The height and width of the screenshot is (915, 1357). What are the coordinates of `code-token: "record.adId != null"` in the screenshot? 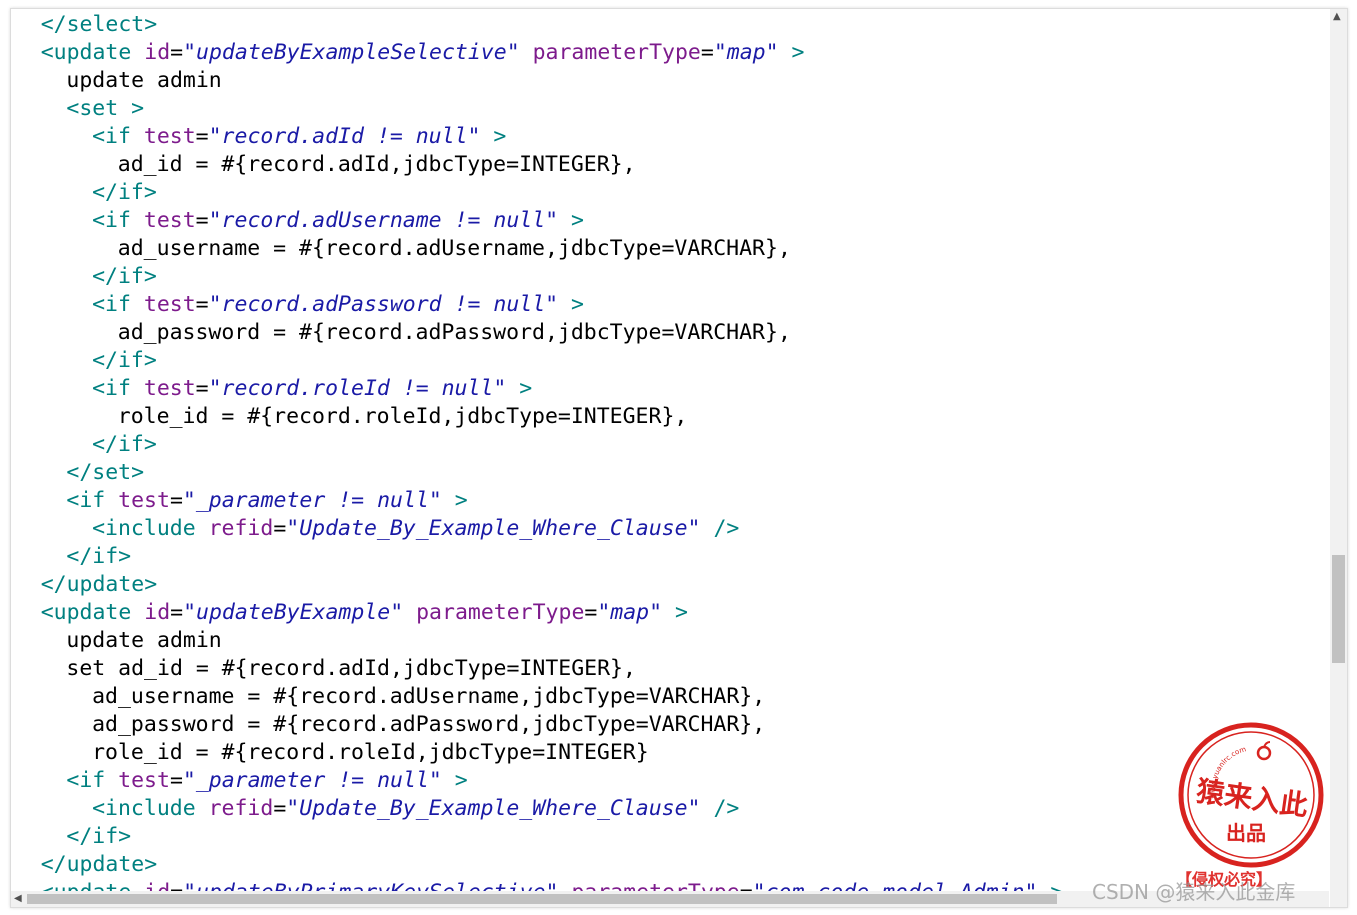 It's located at (344, 136).